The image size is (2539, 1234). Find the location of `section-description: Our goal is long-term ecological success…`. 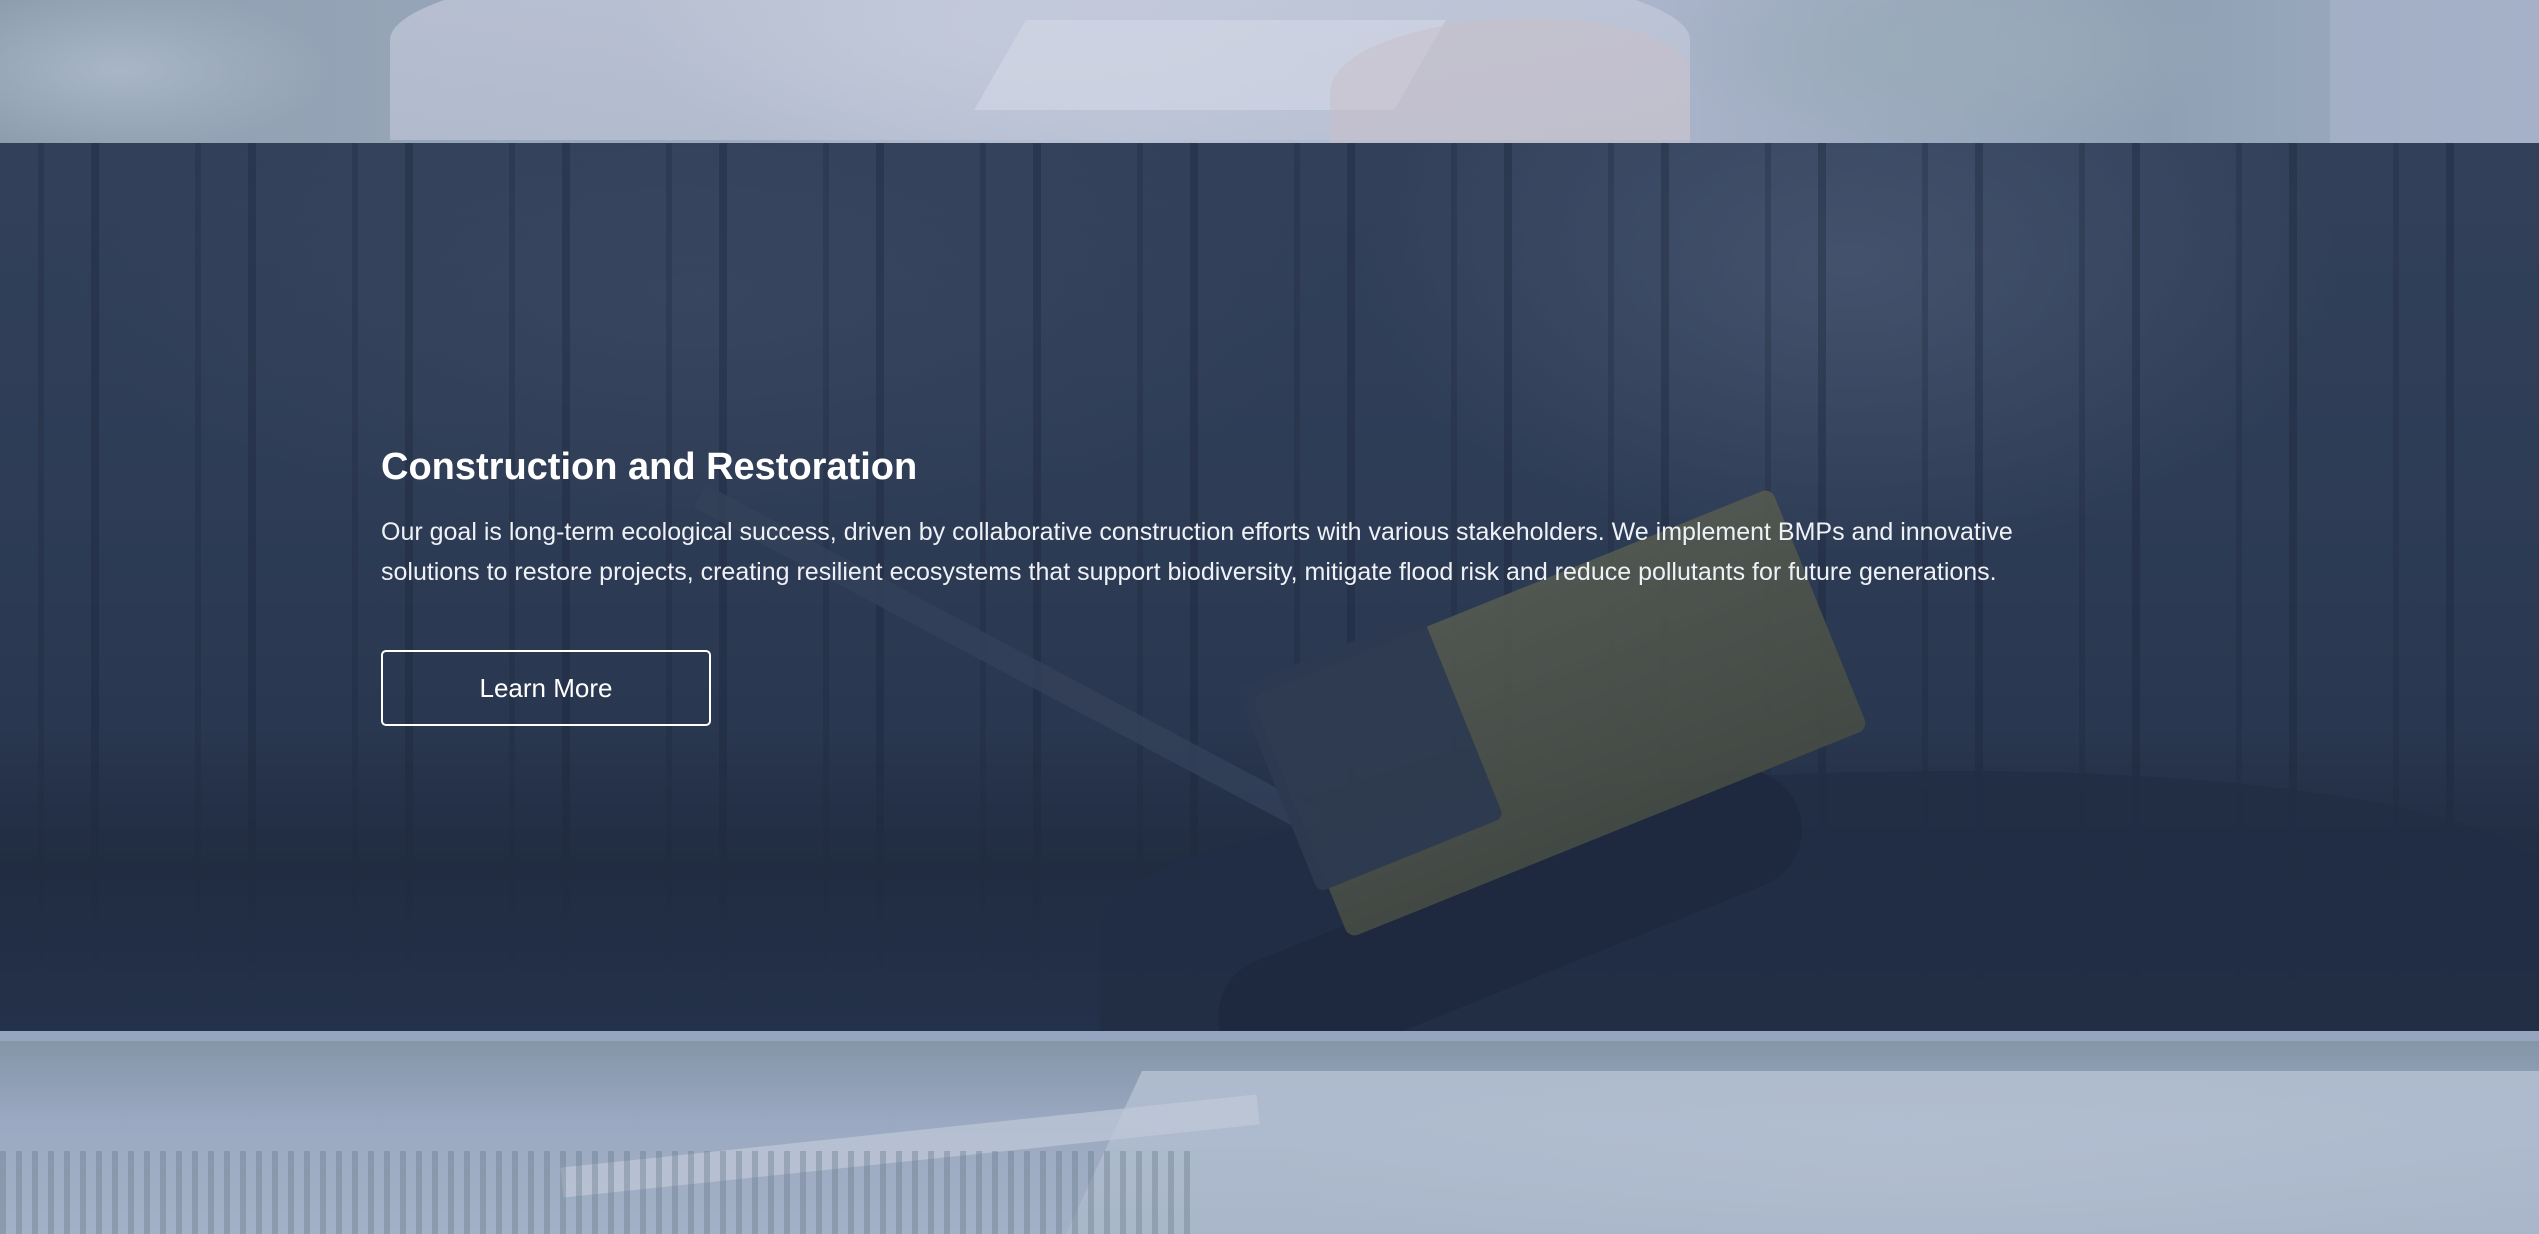

section-description: Our goal is long-term ecological success… is located at coordinates (1197, 552).